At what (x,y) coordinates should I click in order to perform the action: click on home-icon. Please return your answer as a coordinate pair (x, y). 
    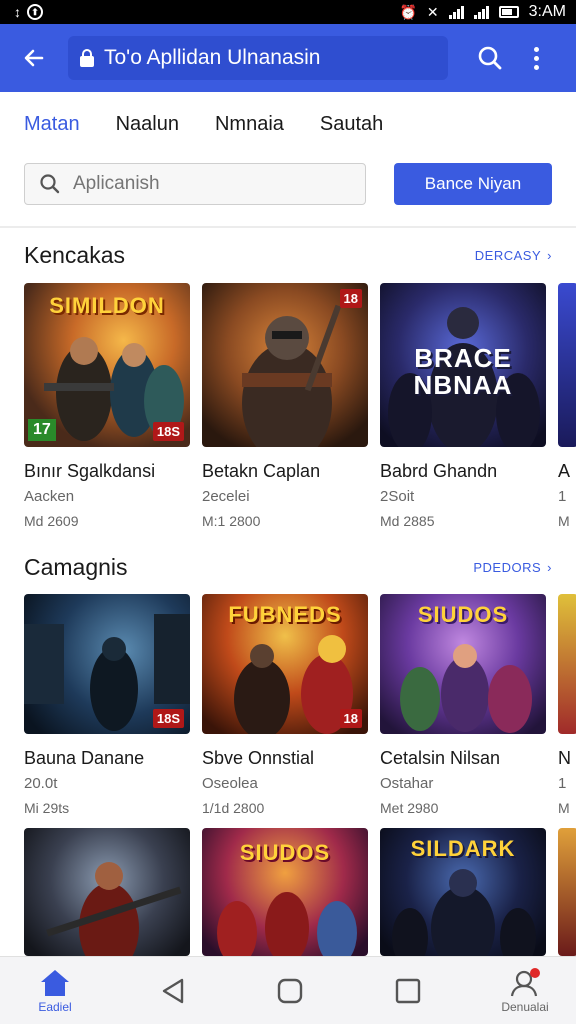
    Looking at the image, I should click on (55, 982).